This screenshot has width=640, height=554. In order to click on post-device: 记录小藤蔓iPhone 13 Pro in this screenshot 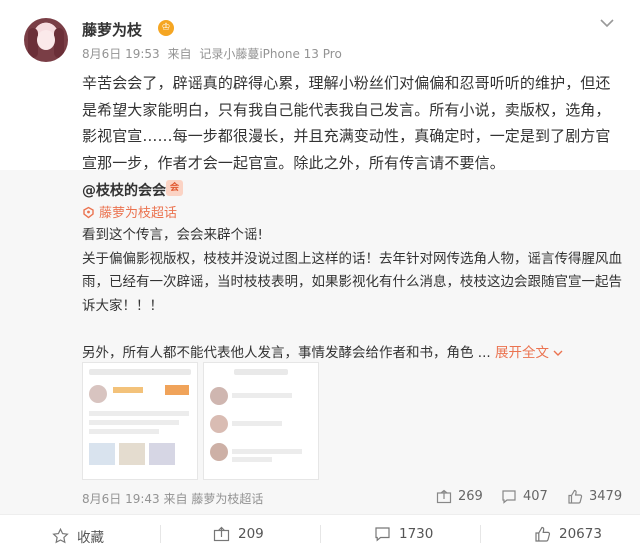, I will do `click(270, 54)`.